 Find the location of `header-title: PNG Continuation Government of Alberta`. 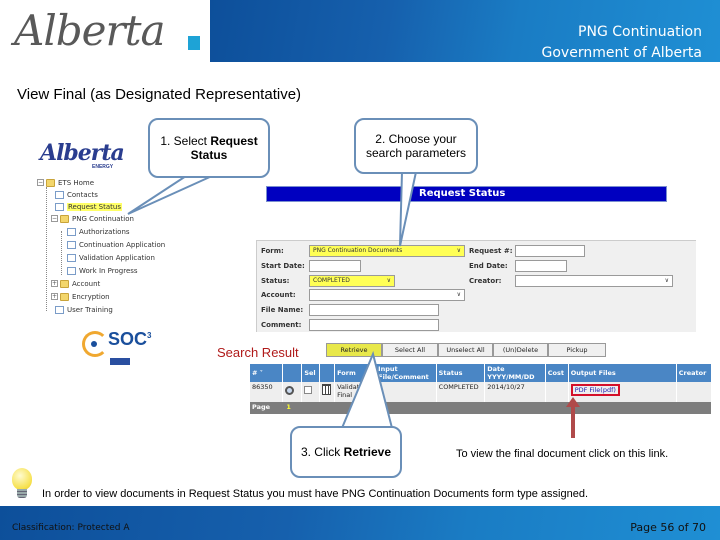

header-title: PNG Continuation Government of Alberta is located at coordinates (622, 43).